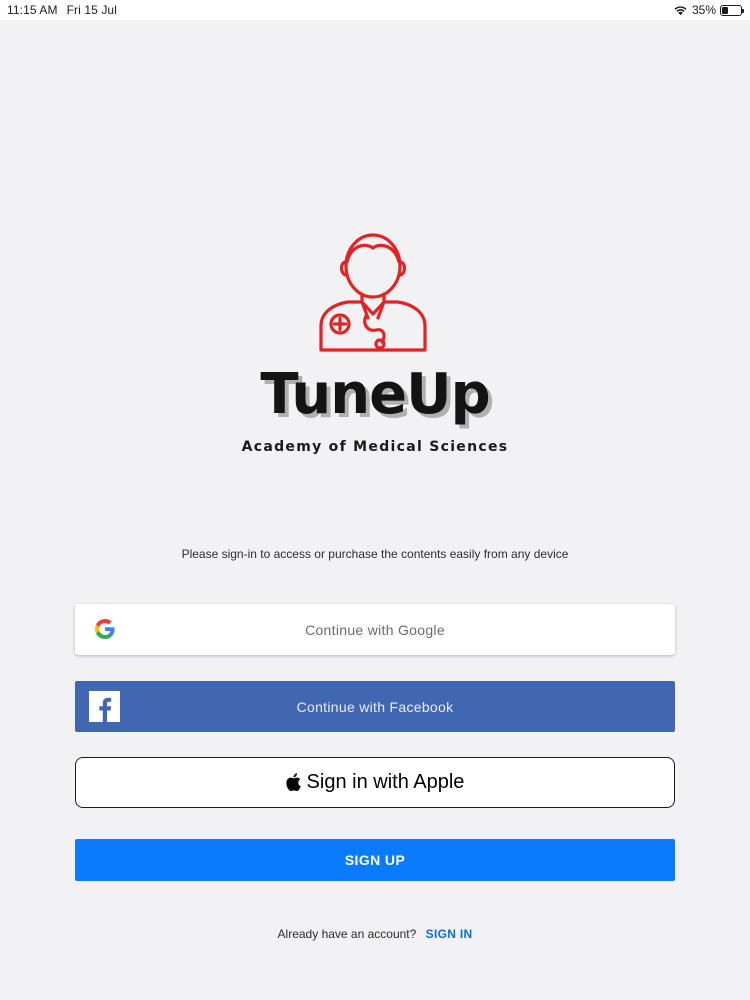 This screenshot has width=750, height=1000. Describe the element at coordinates (373, 292) in the screenshot. I see `doctor-stethoscope-icon` at that location.